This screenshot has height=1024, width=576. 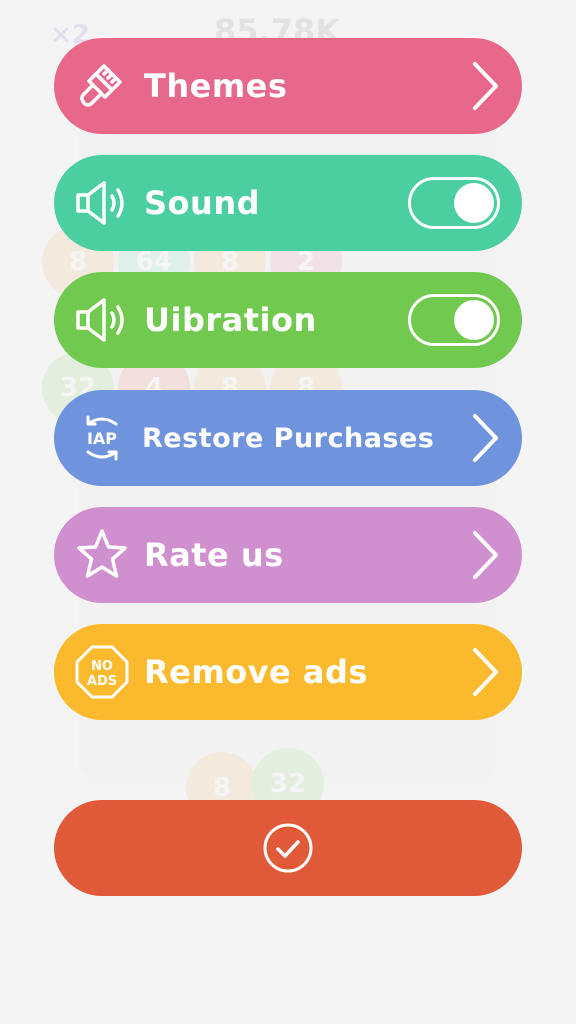 What do you see at coordinates (216, 86) in the screenshot?
I see `menu-item-label: Themes` at bounding box center [216, 86].